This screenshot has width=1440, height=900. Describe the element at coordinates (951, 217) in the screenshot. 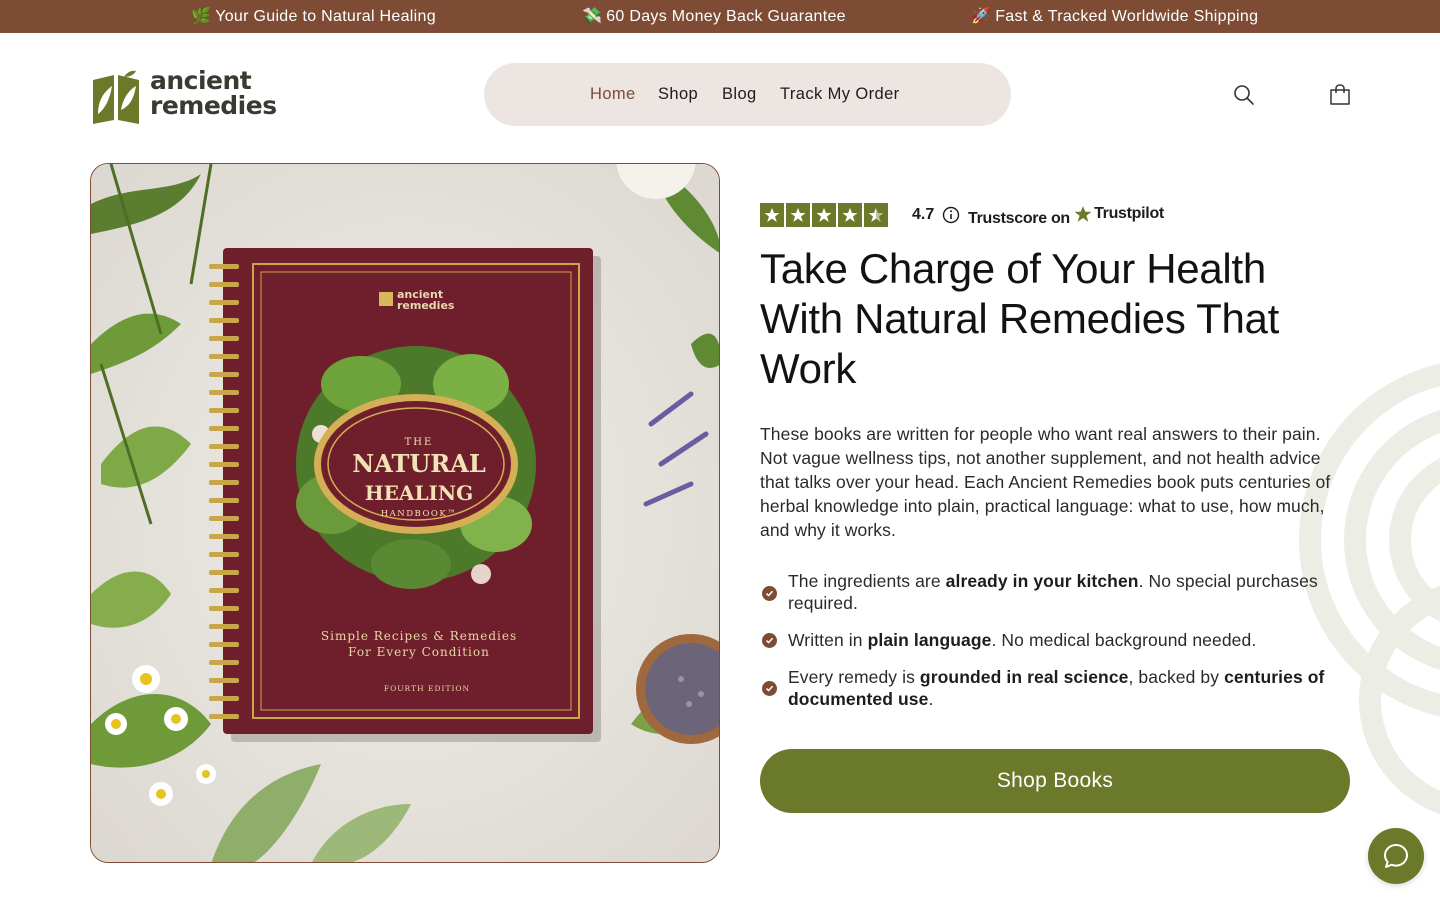

I see `info-icon` at that location.